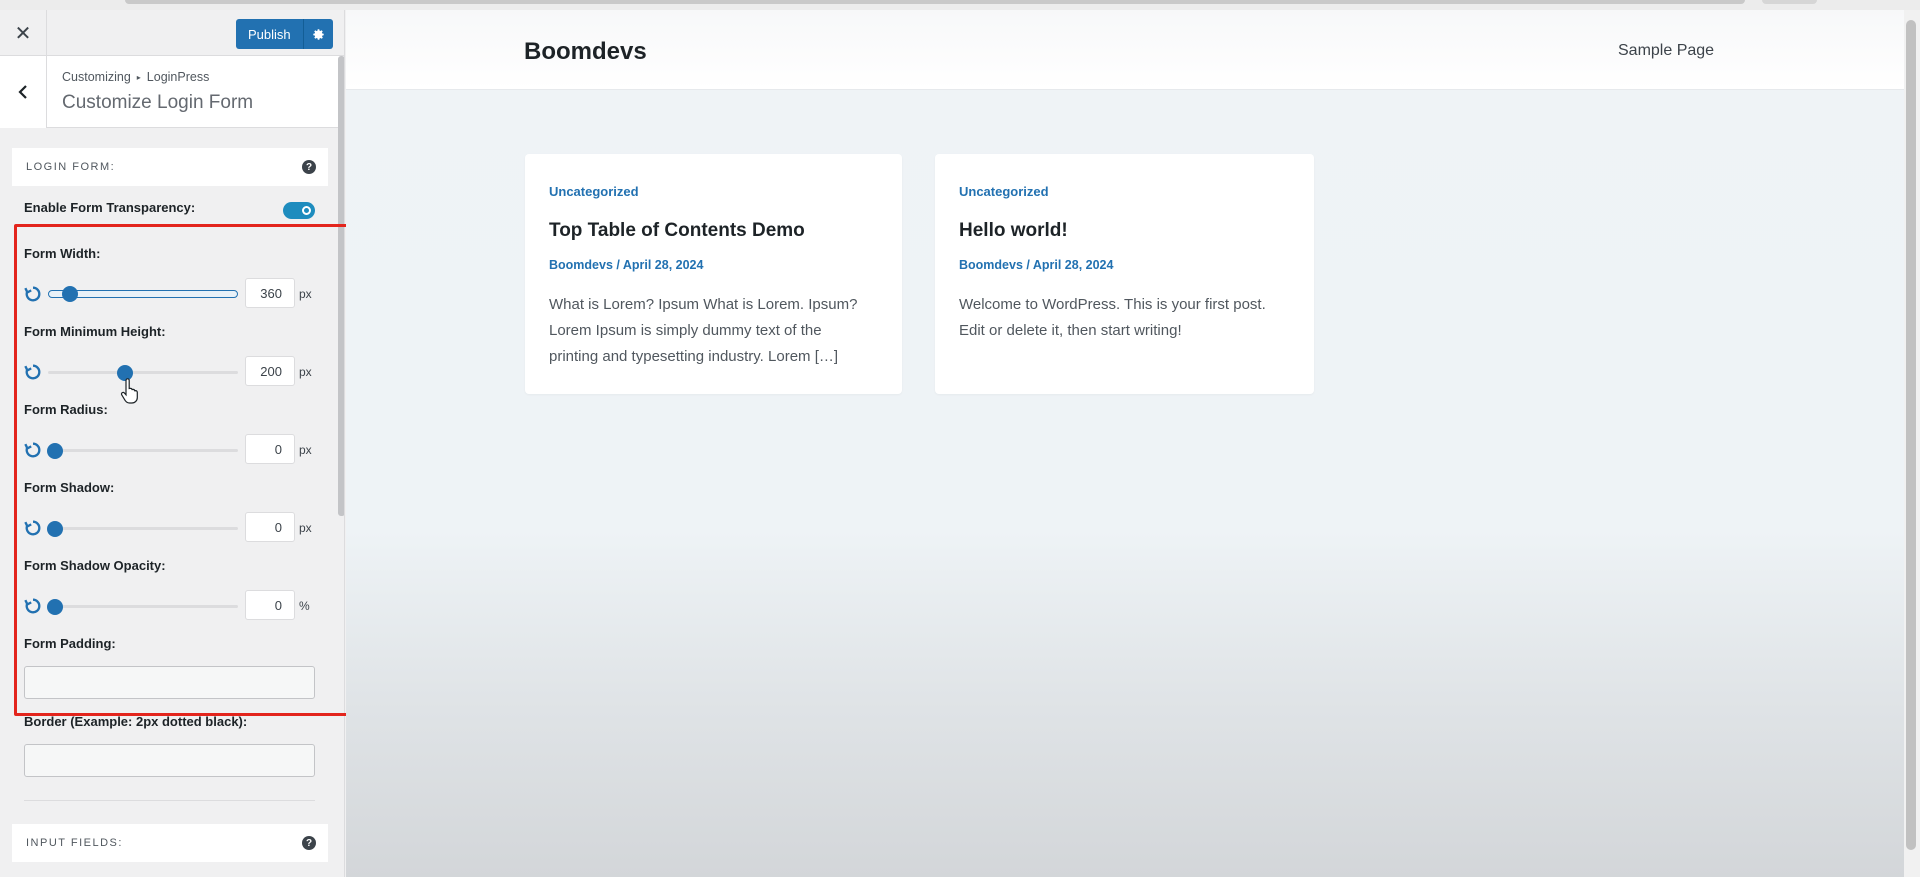  What do you see at coordinates (71, 167) in the screenshot?
I see `section-label: LOGIN FORM:` at bounding box center [71, 167].